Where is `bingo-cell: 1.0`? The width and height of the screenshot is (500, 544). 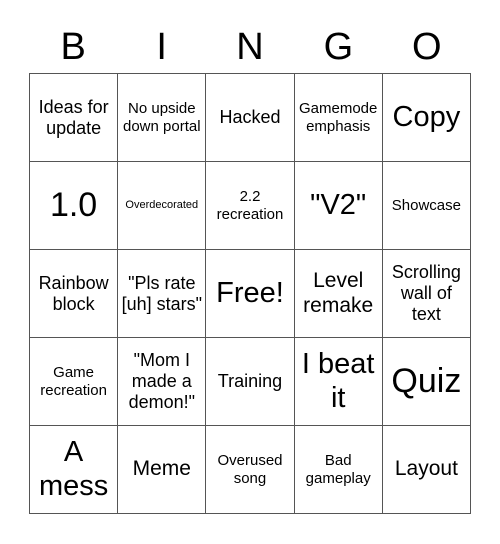 bingo-cell: 1.0 is located at coordinates (74, 206).